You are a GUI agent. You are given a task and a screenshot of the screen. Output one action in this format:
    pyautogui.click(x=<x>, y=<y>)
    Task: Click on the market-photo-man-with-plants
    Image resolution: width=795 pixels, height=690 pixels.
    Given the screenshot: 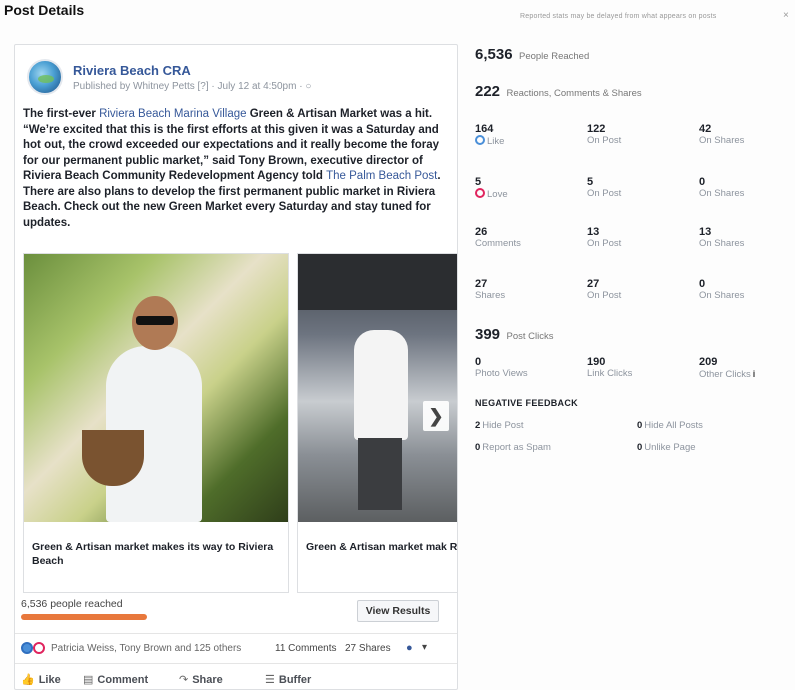 What is the action you would take?
    pyautogui.click(x=156, y=388)
    